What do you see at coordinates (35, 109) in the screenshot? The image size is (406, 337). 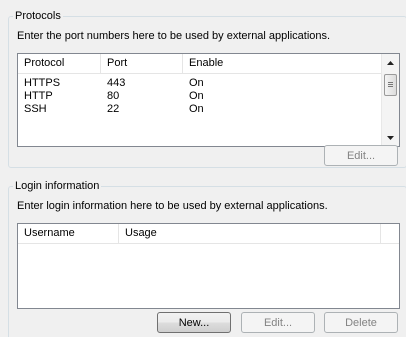 I see `protocol-cell: SSH` at bounding box center [35, 109].